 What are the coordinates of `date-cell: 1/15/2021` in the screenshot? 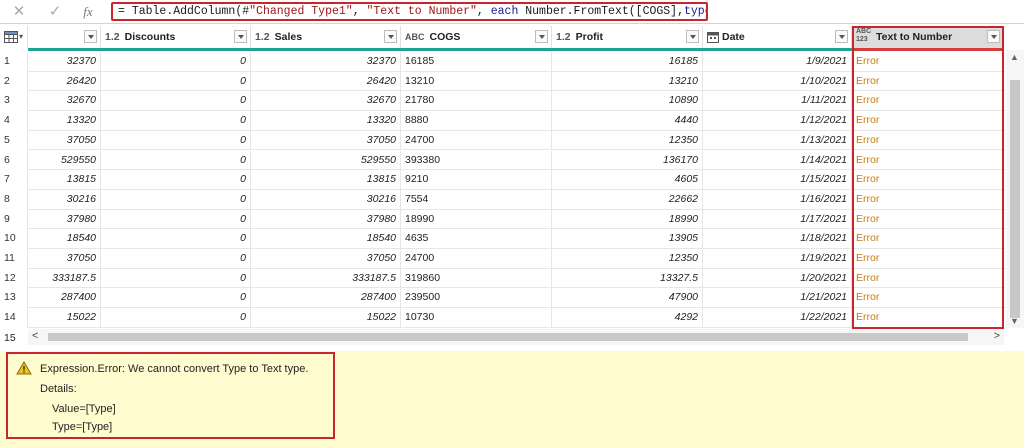 It's located at (777, 180).